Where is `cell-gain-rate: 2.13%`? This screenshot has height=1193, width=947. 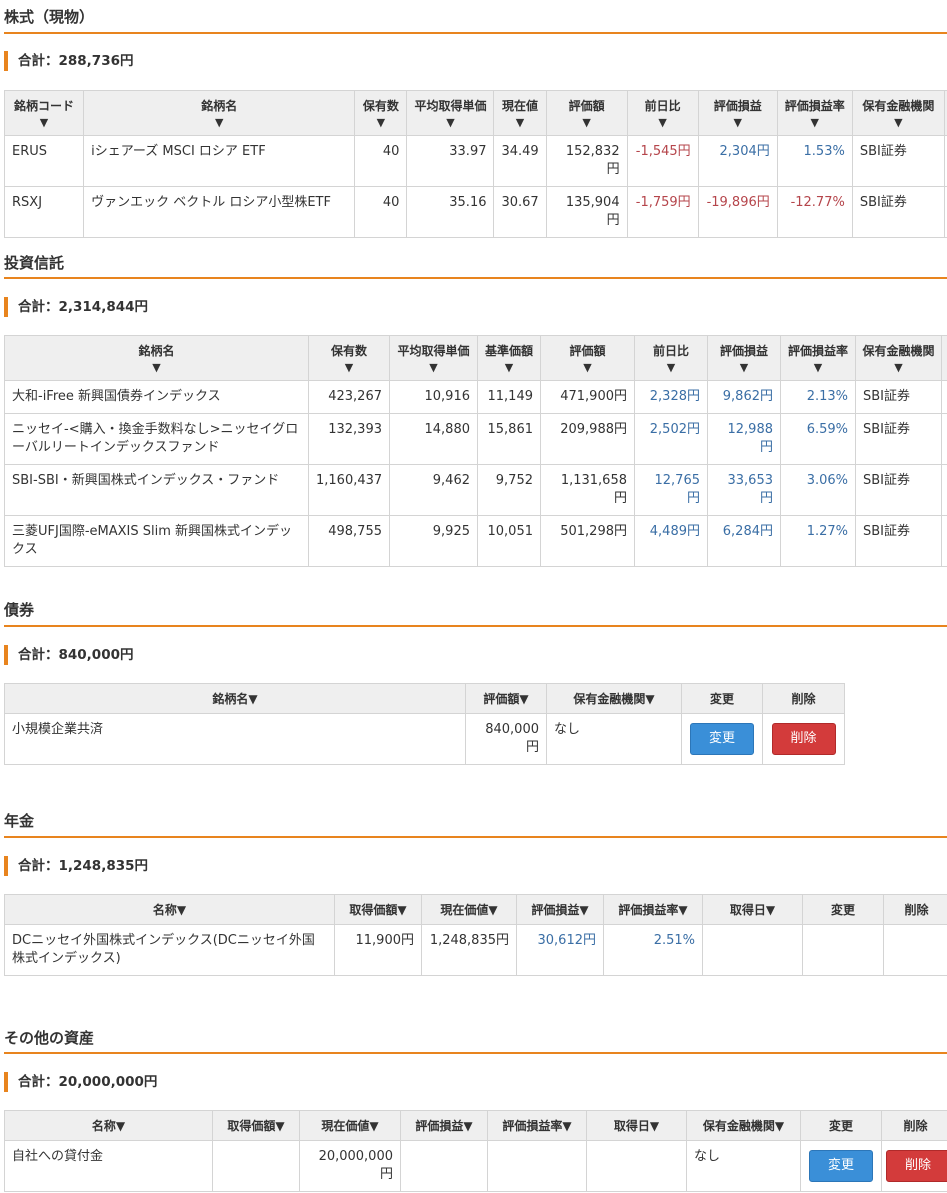
cell-gain-rate: 2.13% is located at coordinates (818, 397).